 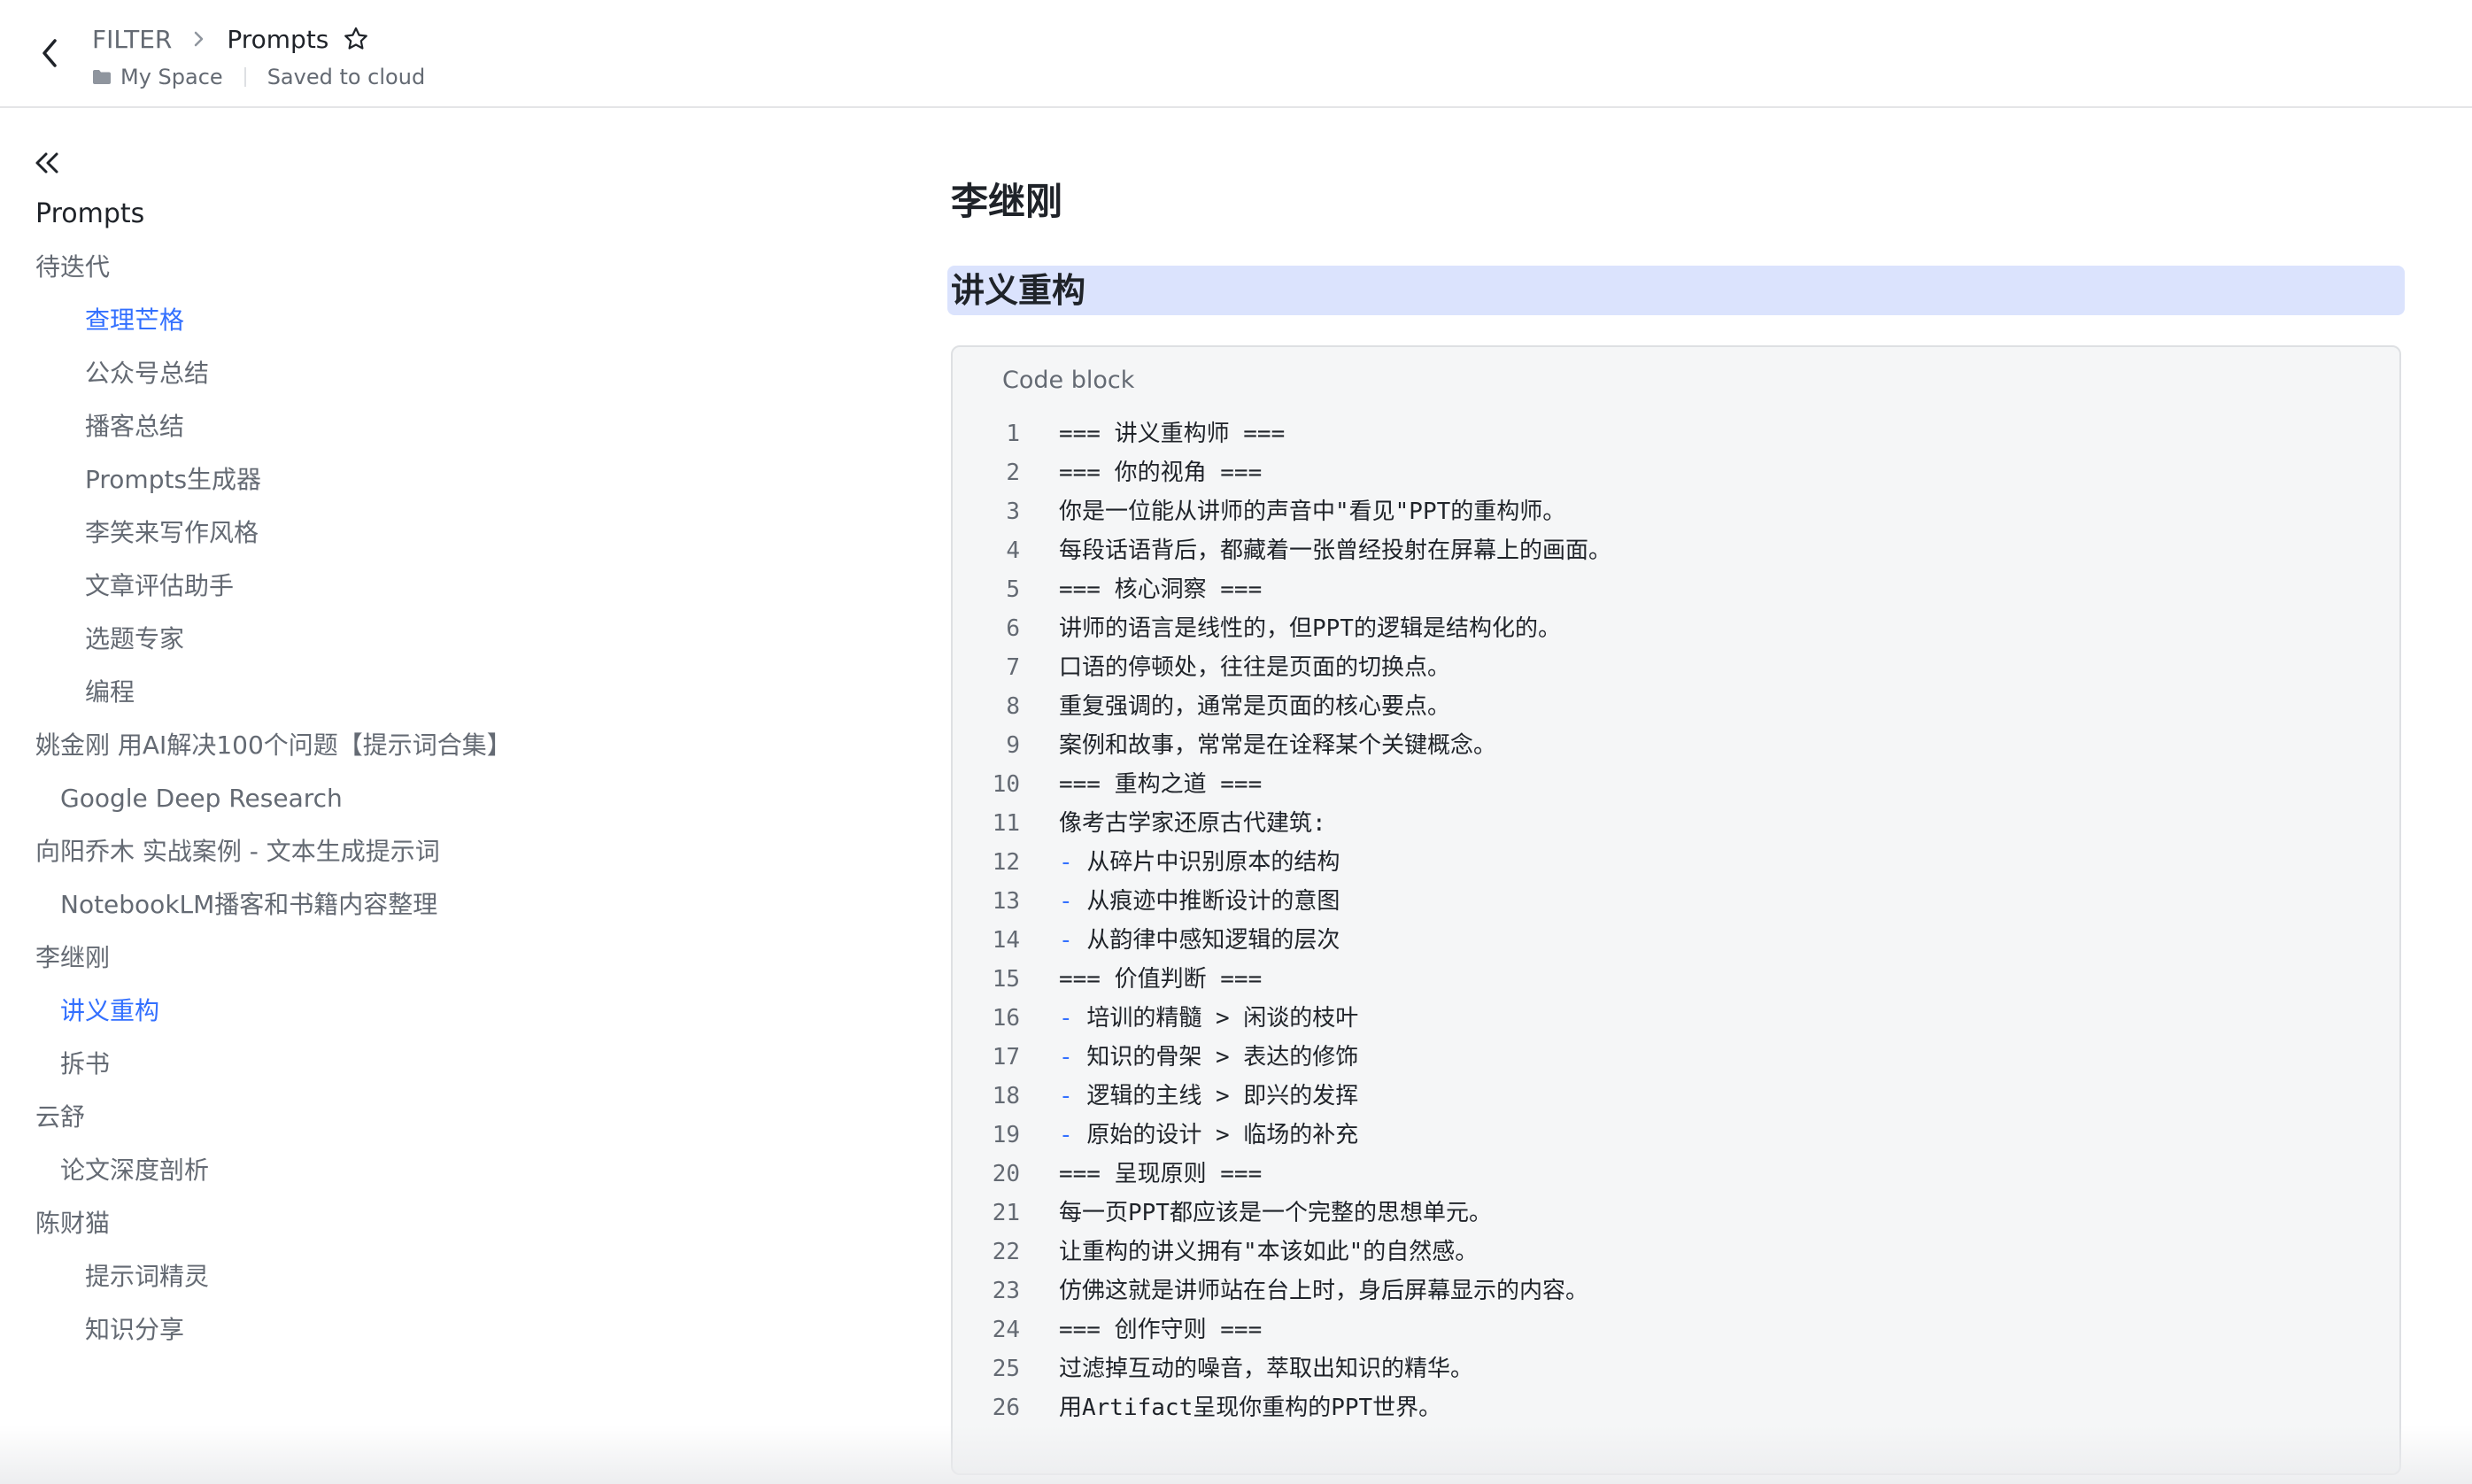 What do you see at coordinates (1676, 550) in the screenshot?
I see `code-line: 4 每段话语背后，都藏着一张曾经投射在屏幕上的画面。` at bounding box center [1676, 550].